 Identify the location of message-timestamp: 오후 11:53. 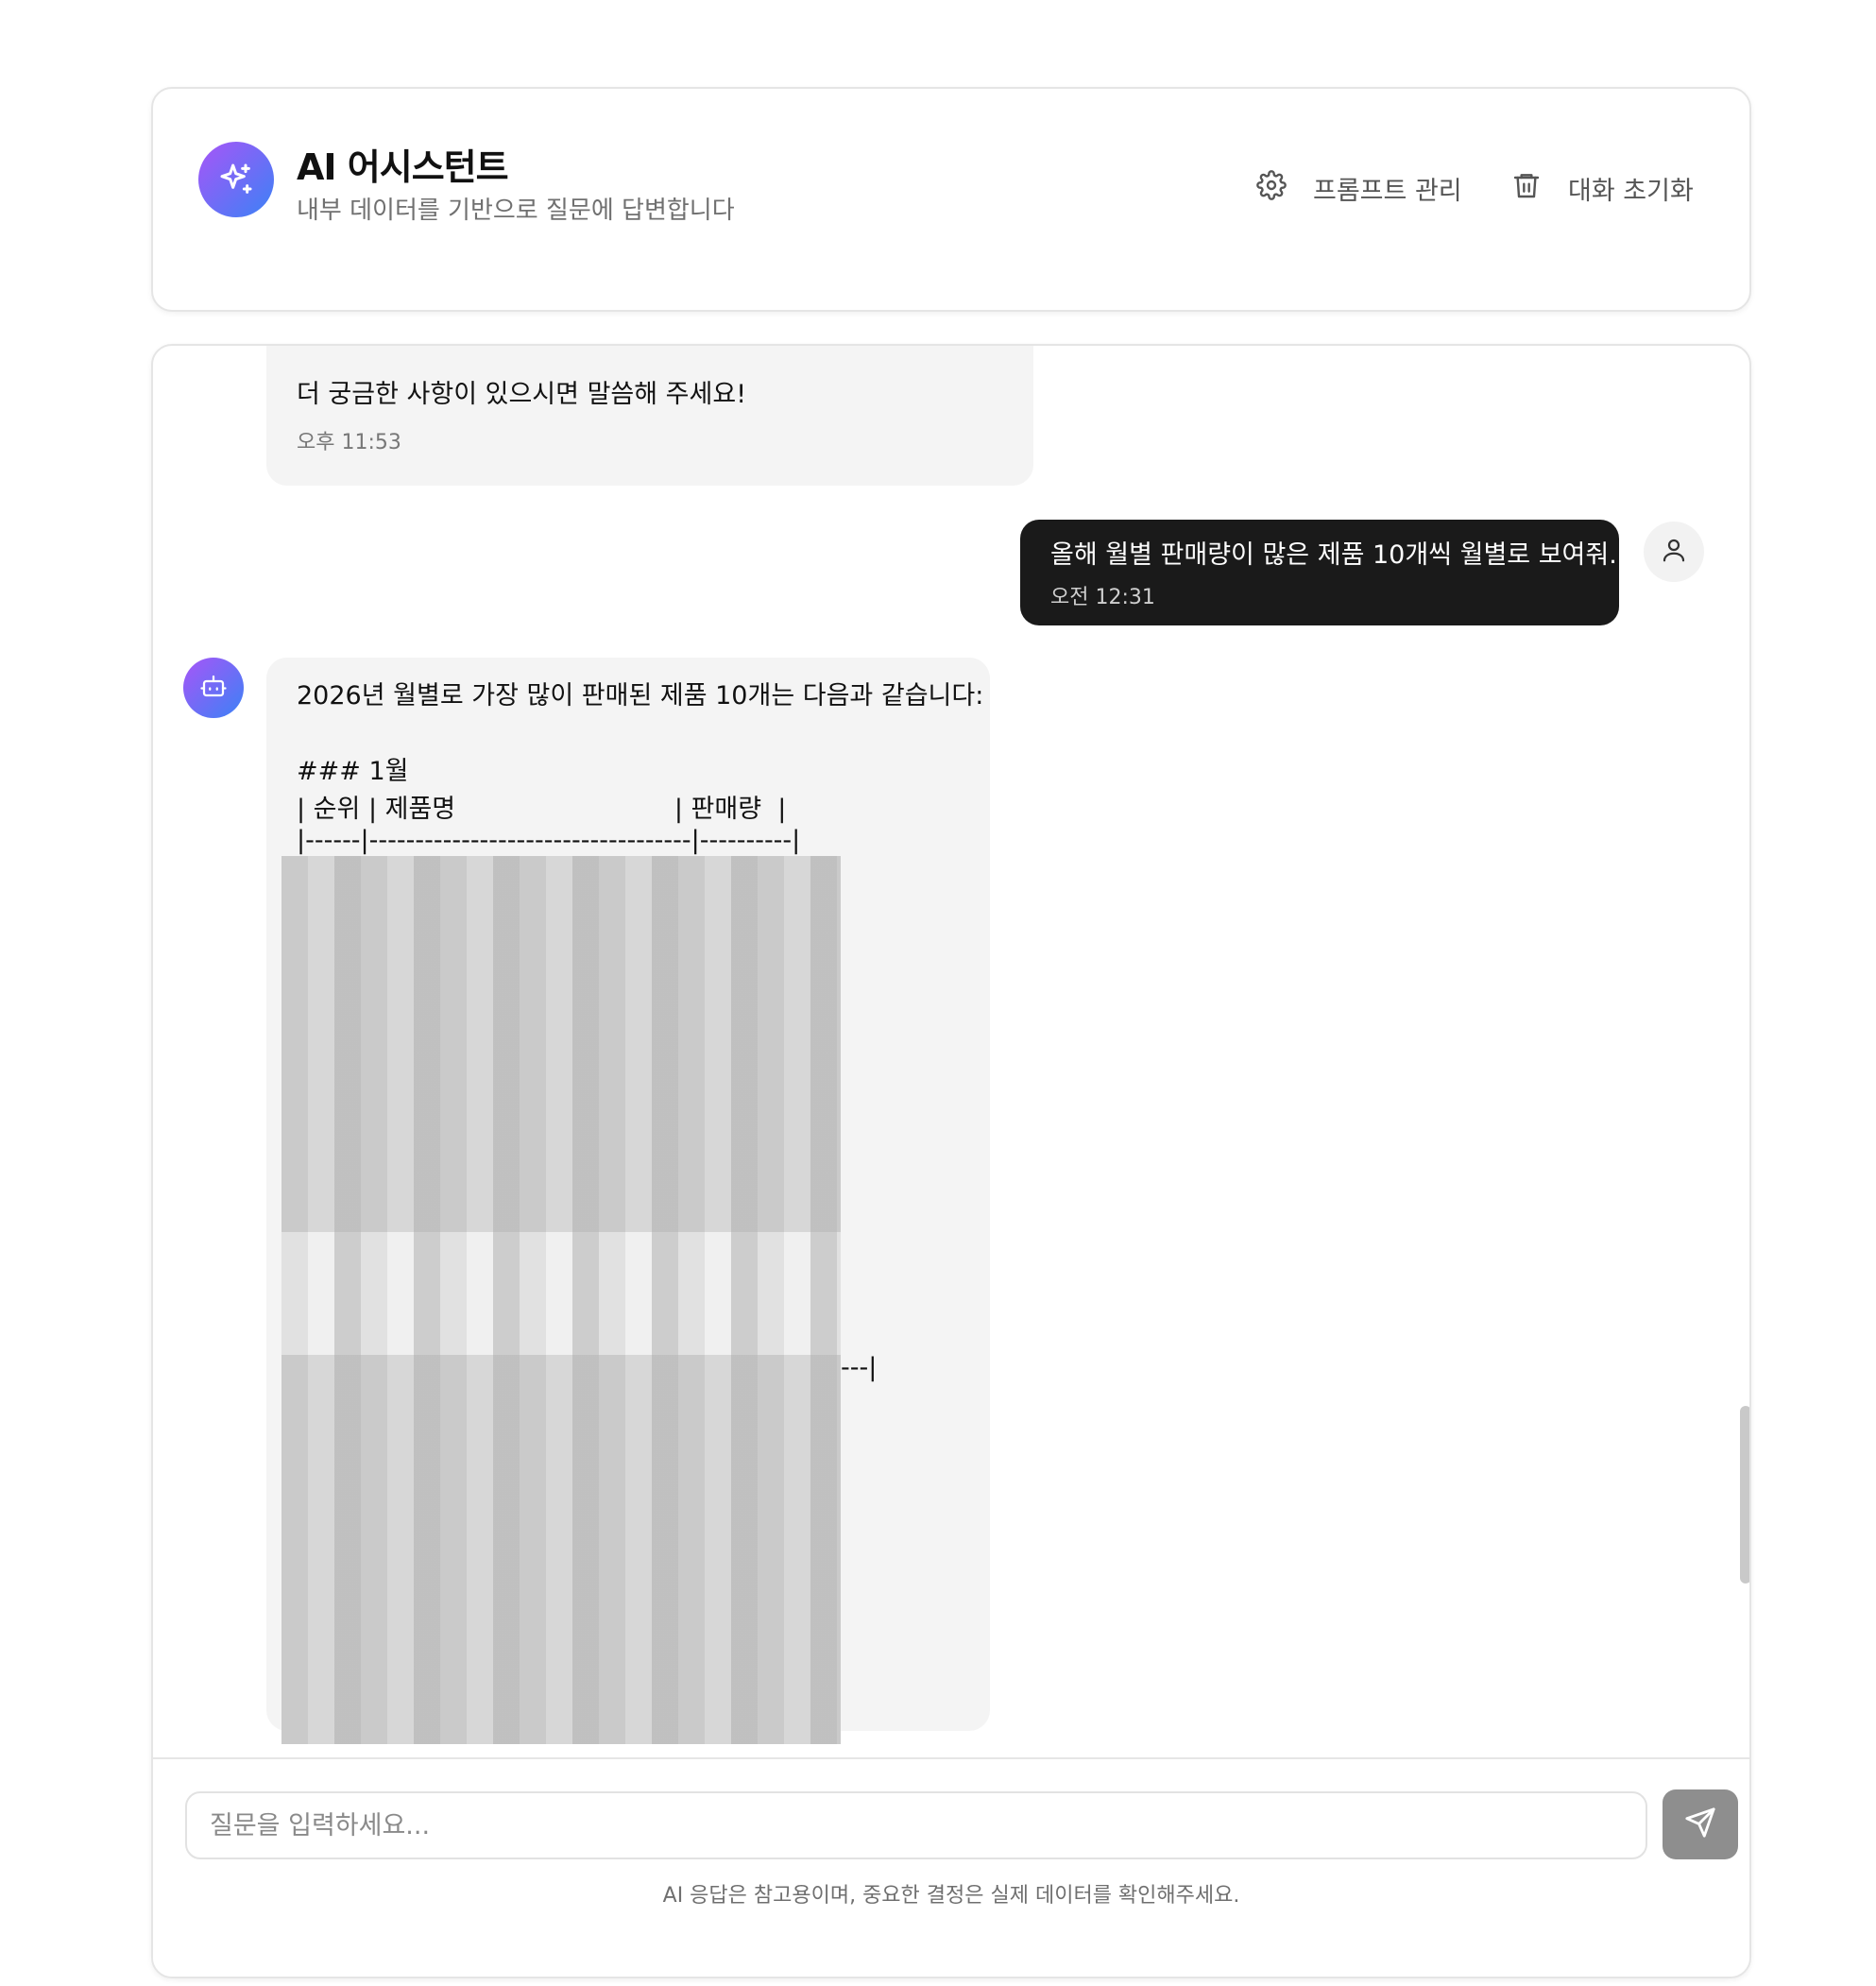
(349, 442).